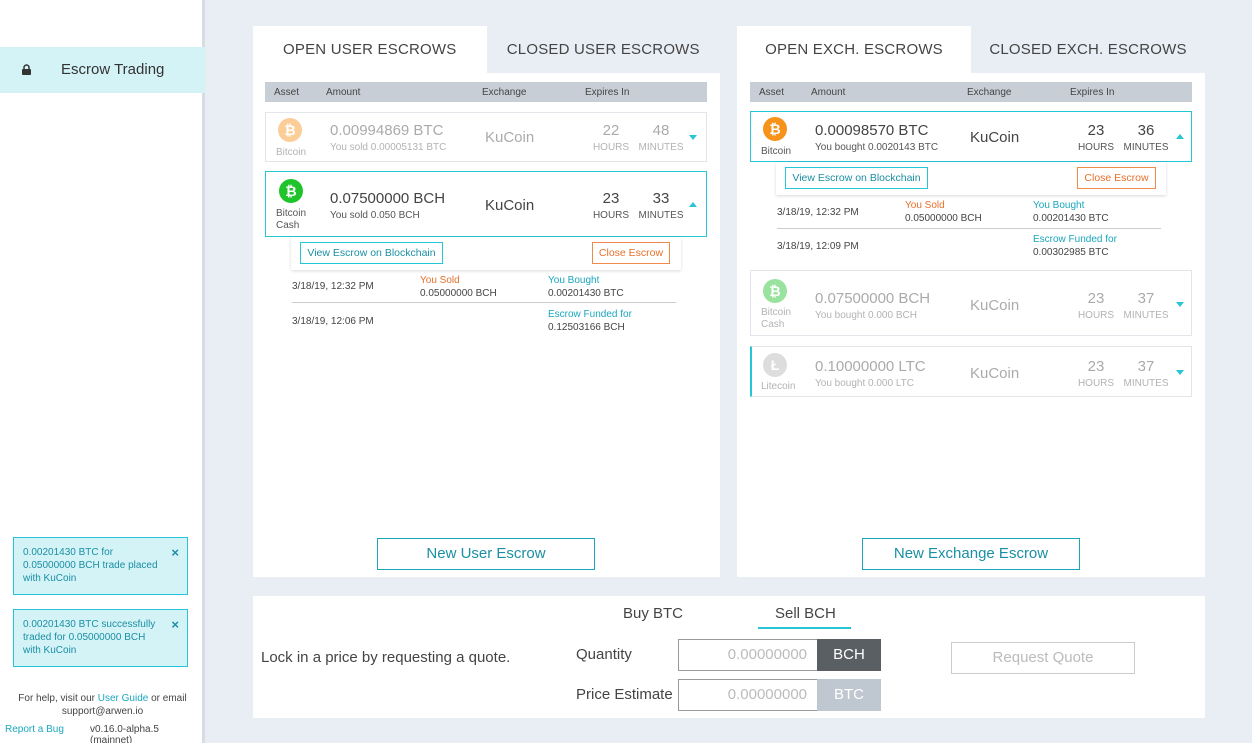  Describe the element at coordinates (778, 386) in the screenshot. I see `coin-name: Litecoin` at that location.